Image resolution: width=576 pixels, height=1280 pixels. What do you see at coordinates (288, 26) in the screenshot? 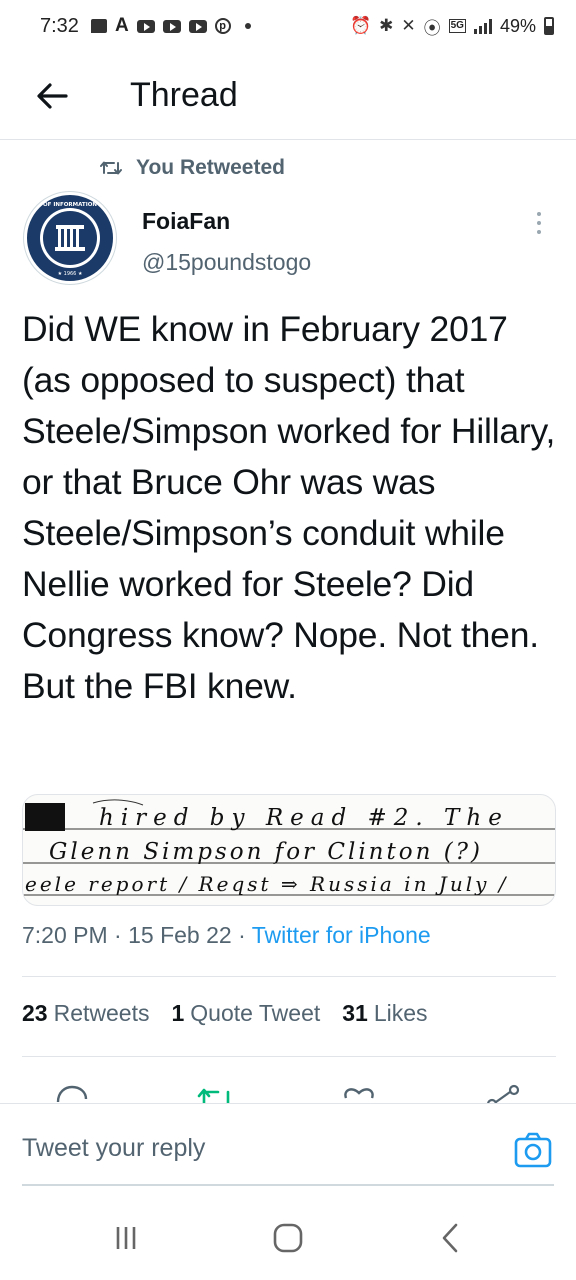
I see `status-bar: 7:32 A p ⏰ ✱ ✕ ⦿ 5G 49%` at bounding box center [288, 26].